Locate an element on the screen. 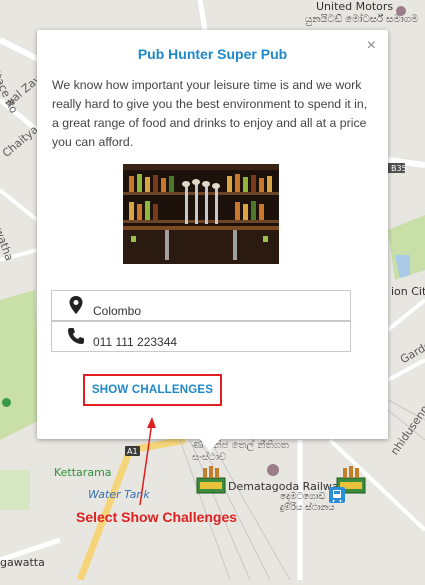 Image resolution: width=425 pixels, height=585 pixels. annotation-arrow is located at coordinates (147, 461).